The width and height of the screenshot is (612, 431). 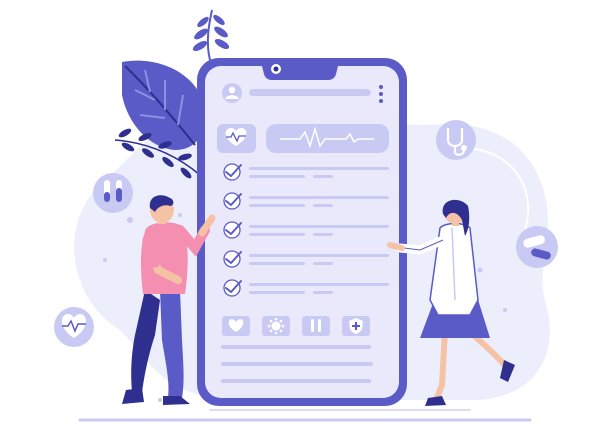 What do you see at coordinates (327, 138) in the screenshot?
I see `ecg-card` at bounding box center [327, 138].